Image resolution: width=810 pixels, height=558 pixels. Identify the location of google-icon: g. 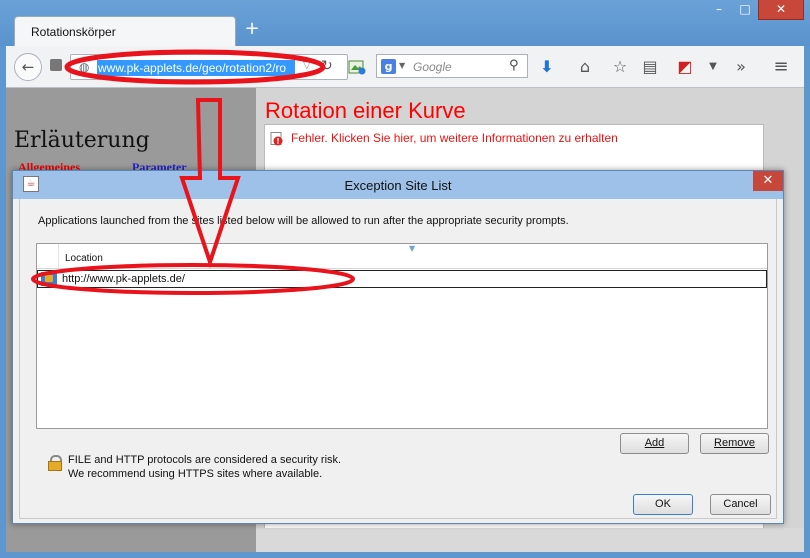
(388, 66).